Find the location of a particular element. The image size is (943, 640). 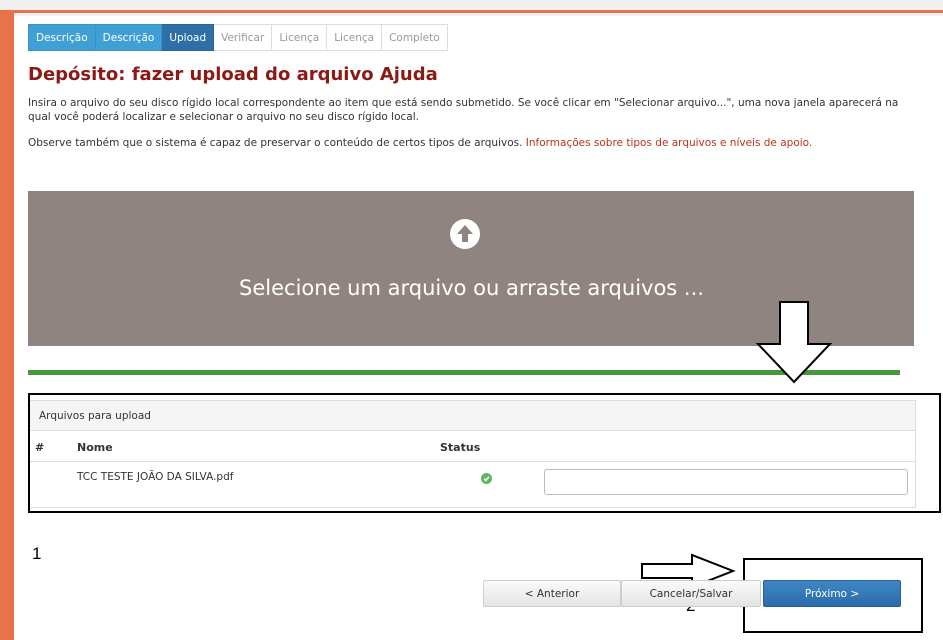

step-verificar: Verificar is located at coordinates (243, 37).